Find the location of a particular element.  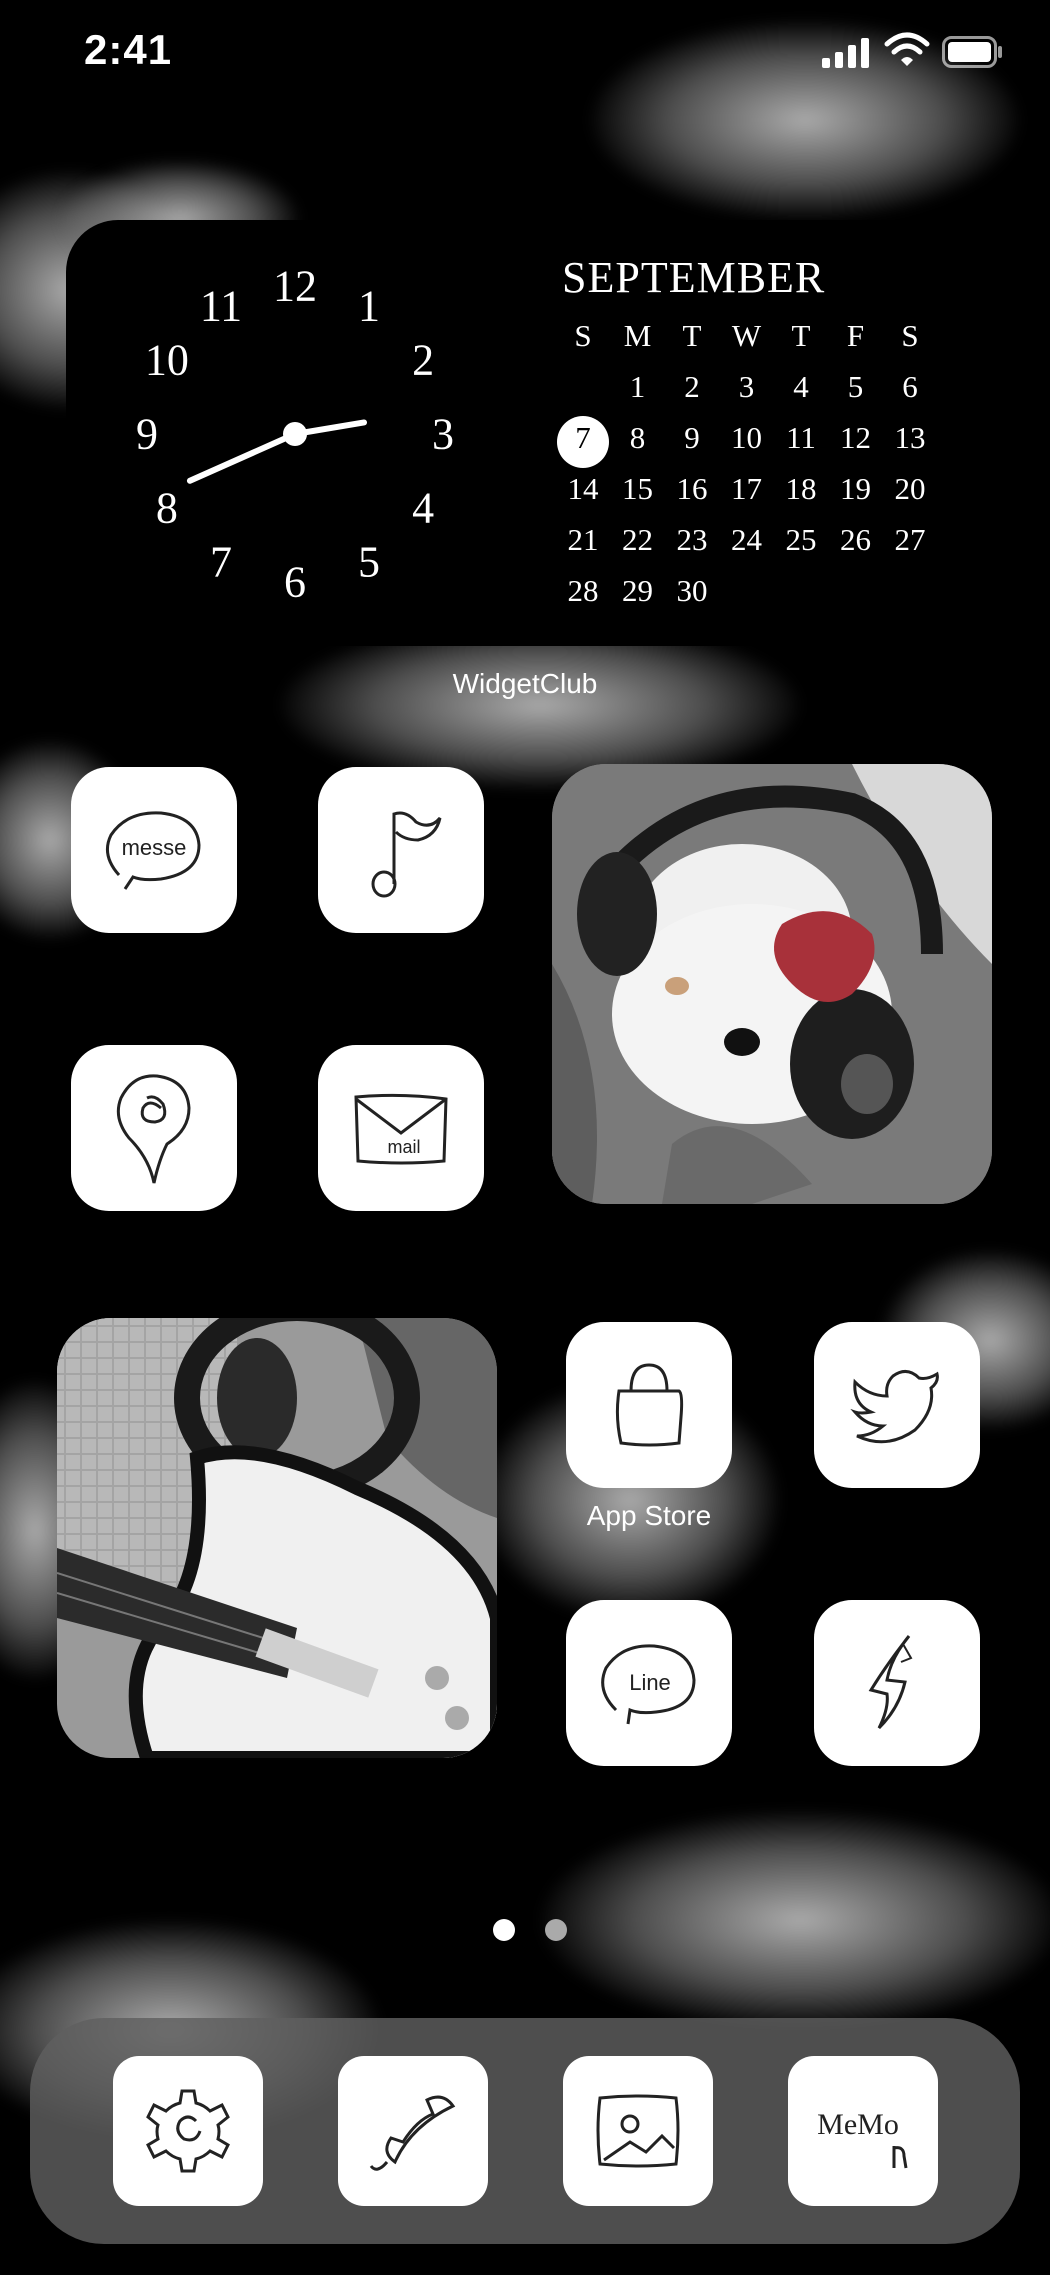

photos-dock-icon is located at coordinates (638, 2131).